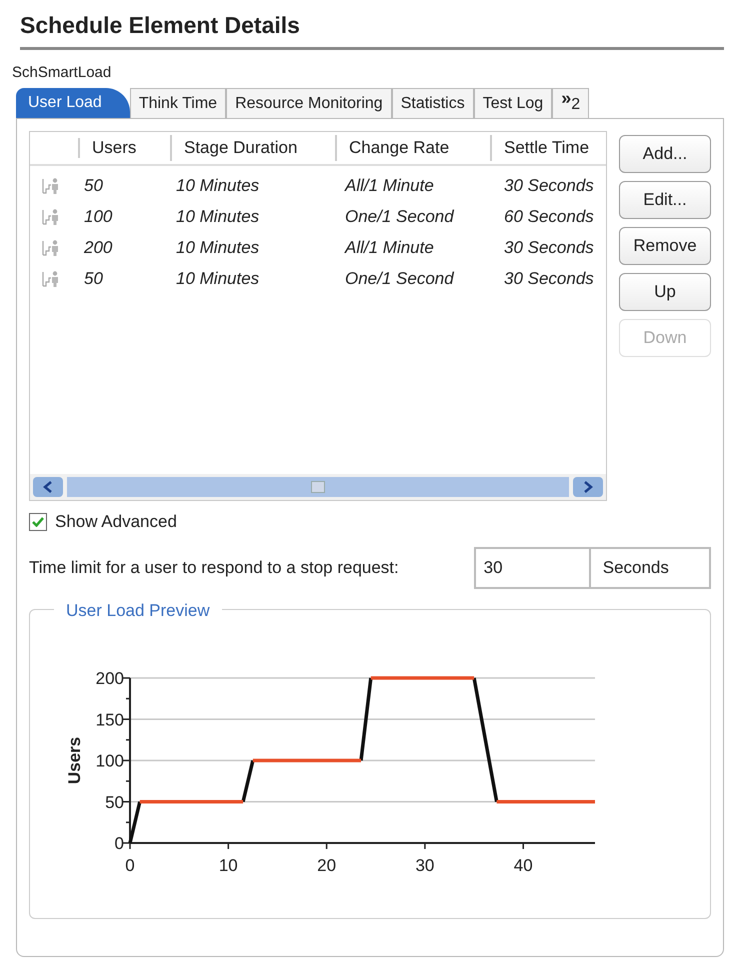  I want to click on tab: Think Time, so click(178, 103).